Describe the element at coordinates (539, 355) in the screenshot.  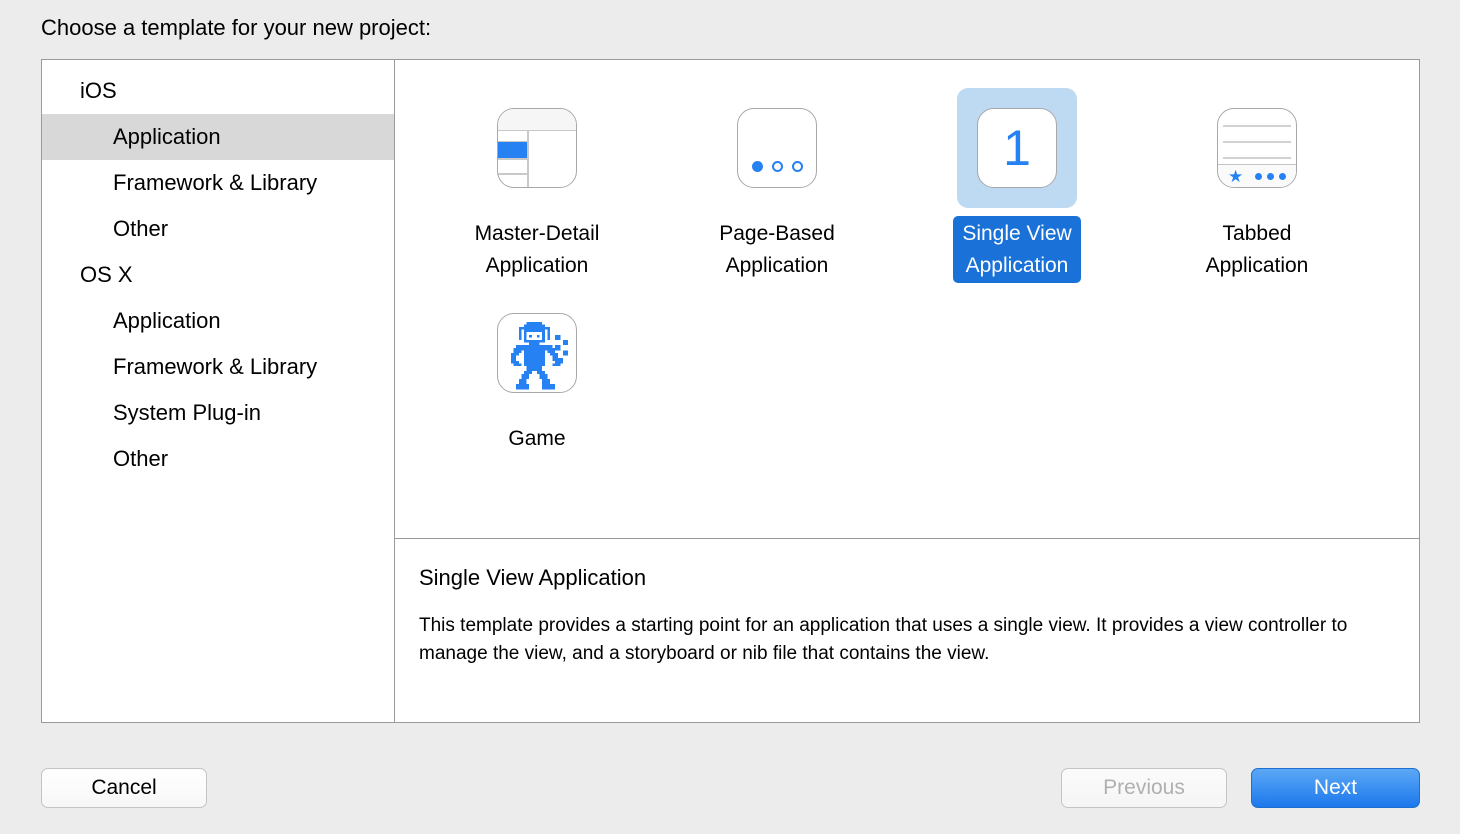
I see `robot-sprite` at that location.